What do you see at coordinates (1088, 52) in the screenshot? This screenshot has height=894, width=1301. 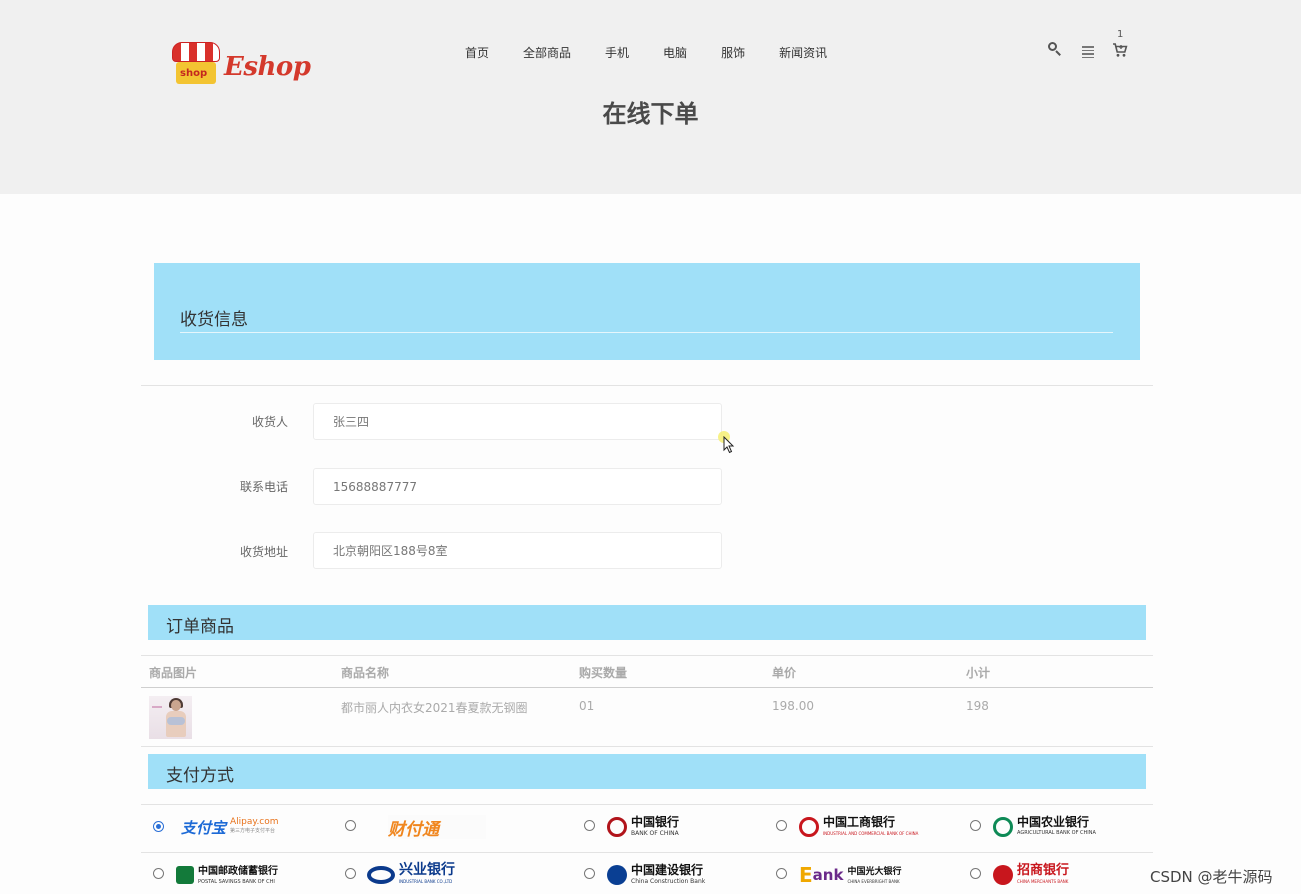 I see `menu-icon` at bounding box center [1088, 52].